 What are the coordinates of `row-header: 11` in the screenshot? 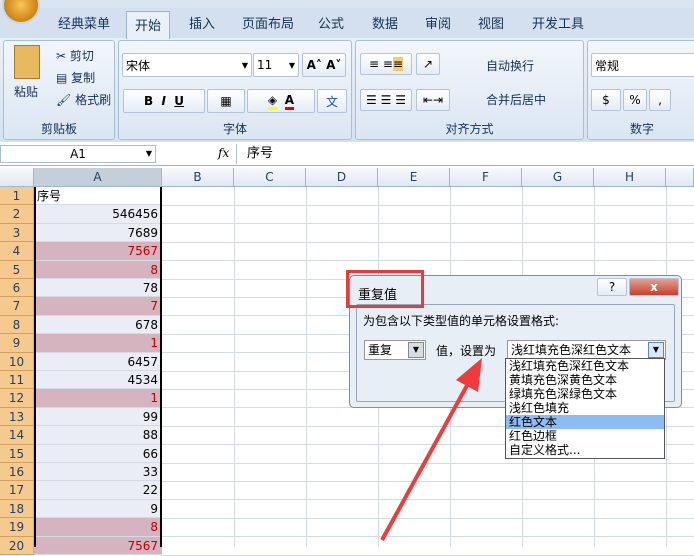 It's located at (17, 380).